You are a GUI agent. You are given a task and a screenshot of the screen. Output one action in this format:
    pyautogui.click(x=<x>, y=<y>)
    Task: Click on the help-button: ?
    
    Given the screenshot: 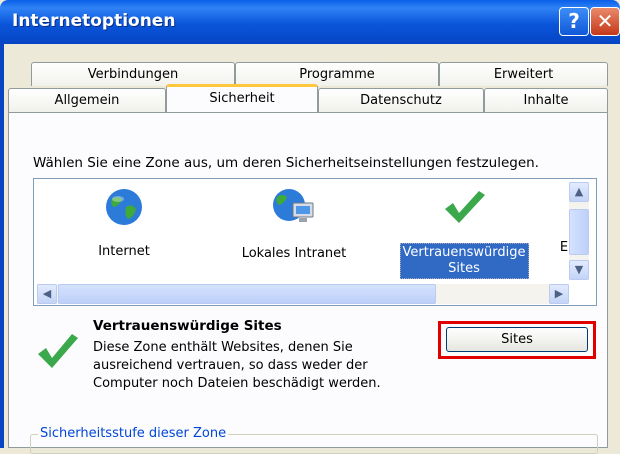 What is the action you would take?
    pyautogui.click(x=574, y=21)
    